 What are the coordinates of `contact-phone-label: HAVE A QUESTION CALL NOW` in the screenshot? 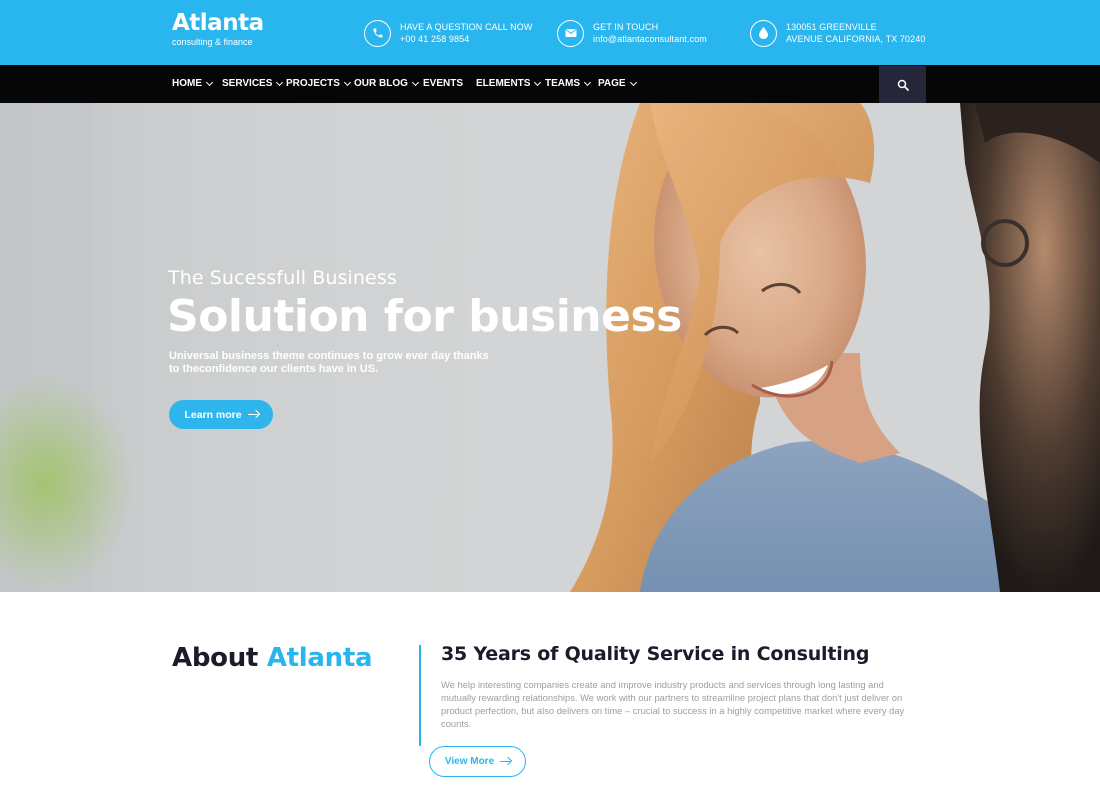 It's located at (466, 27).